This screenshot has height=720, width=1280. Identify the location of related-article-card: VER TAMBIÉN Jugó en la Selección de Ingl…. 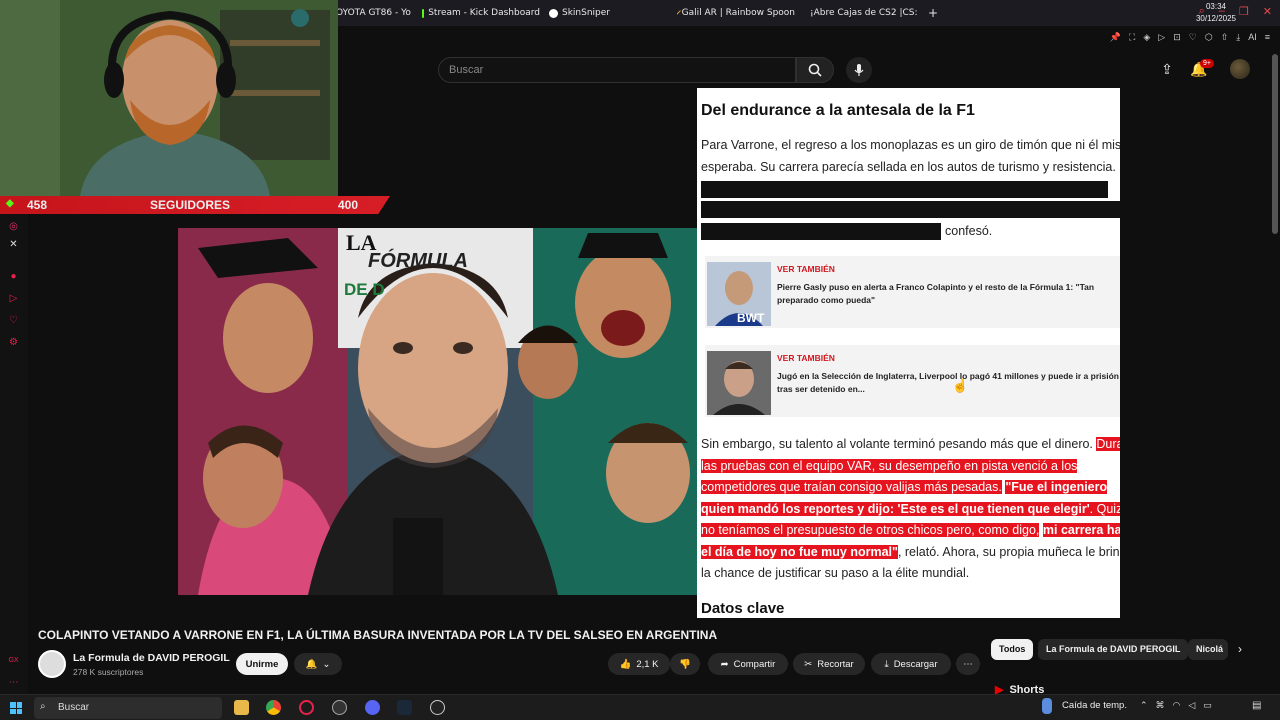
(912, 381).